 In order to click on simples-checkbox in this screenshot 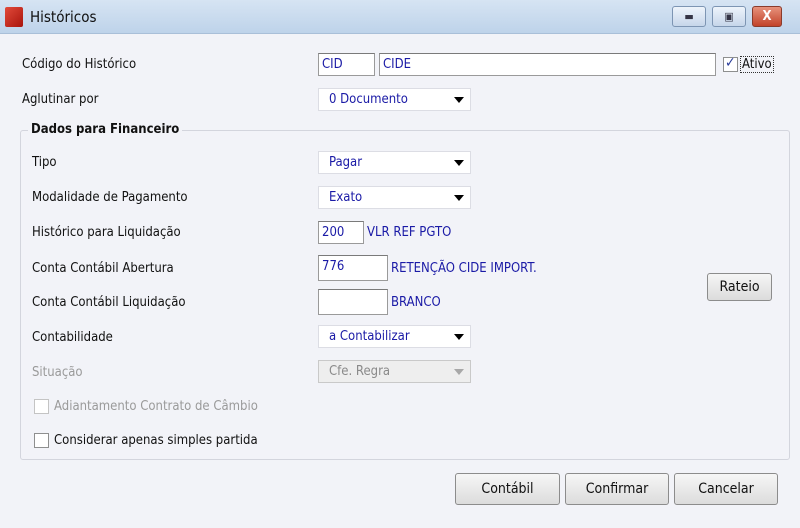, I will do `click(41, 440)`.